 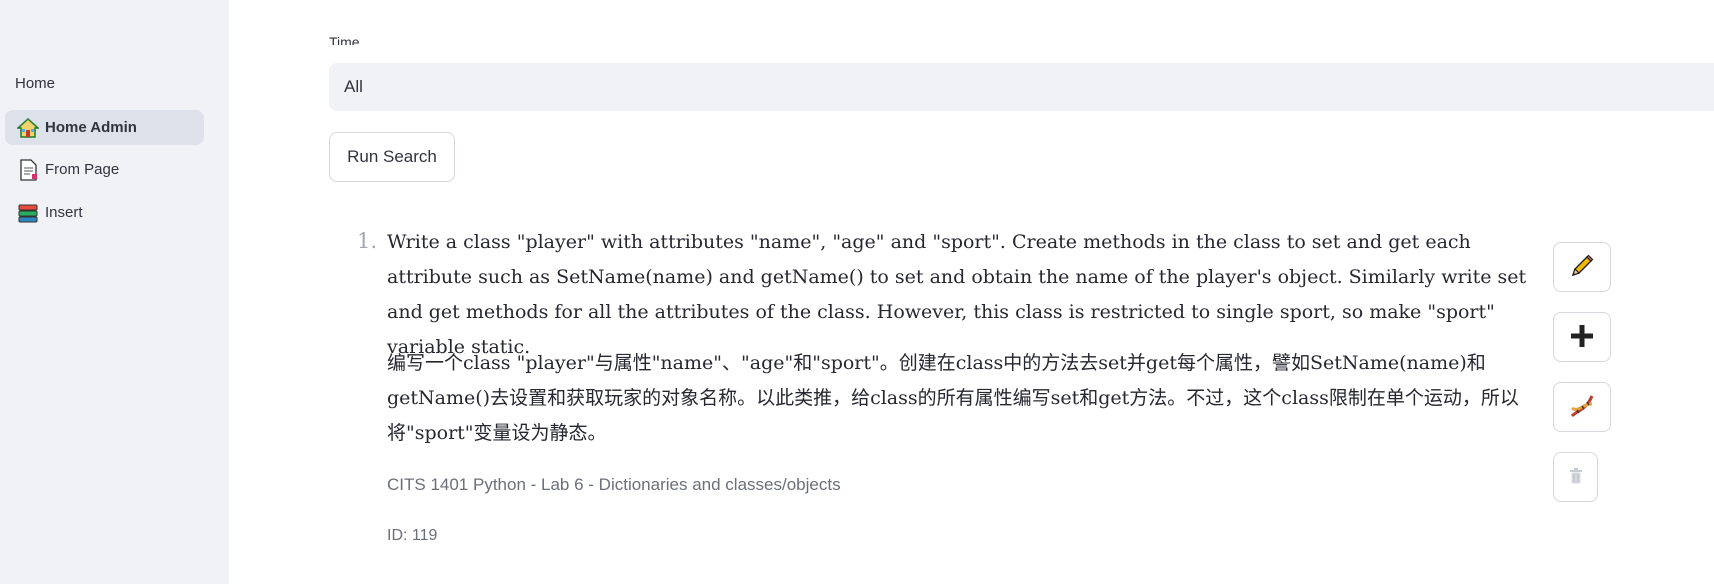 What do you see at coordinates (28, 213) in the screenshot?
I see `books-icon` at bounding box center [28, 213].